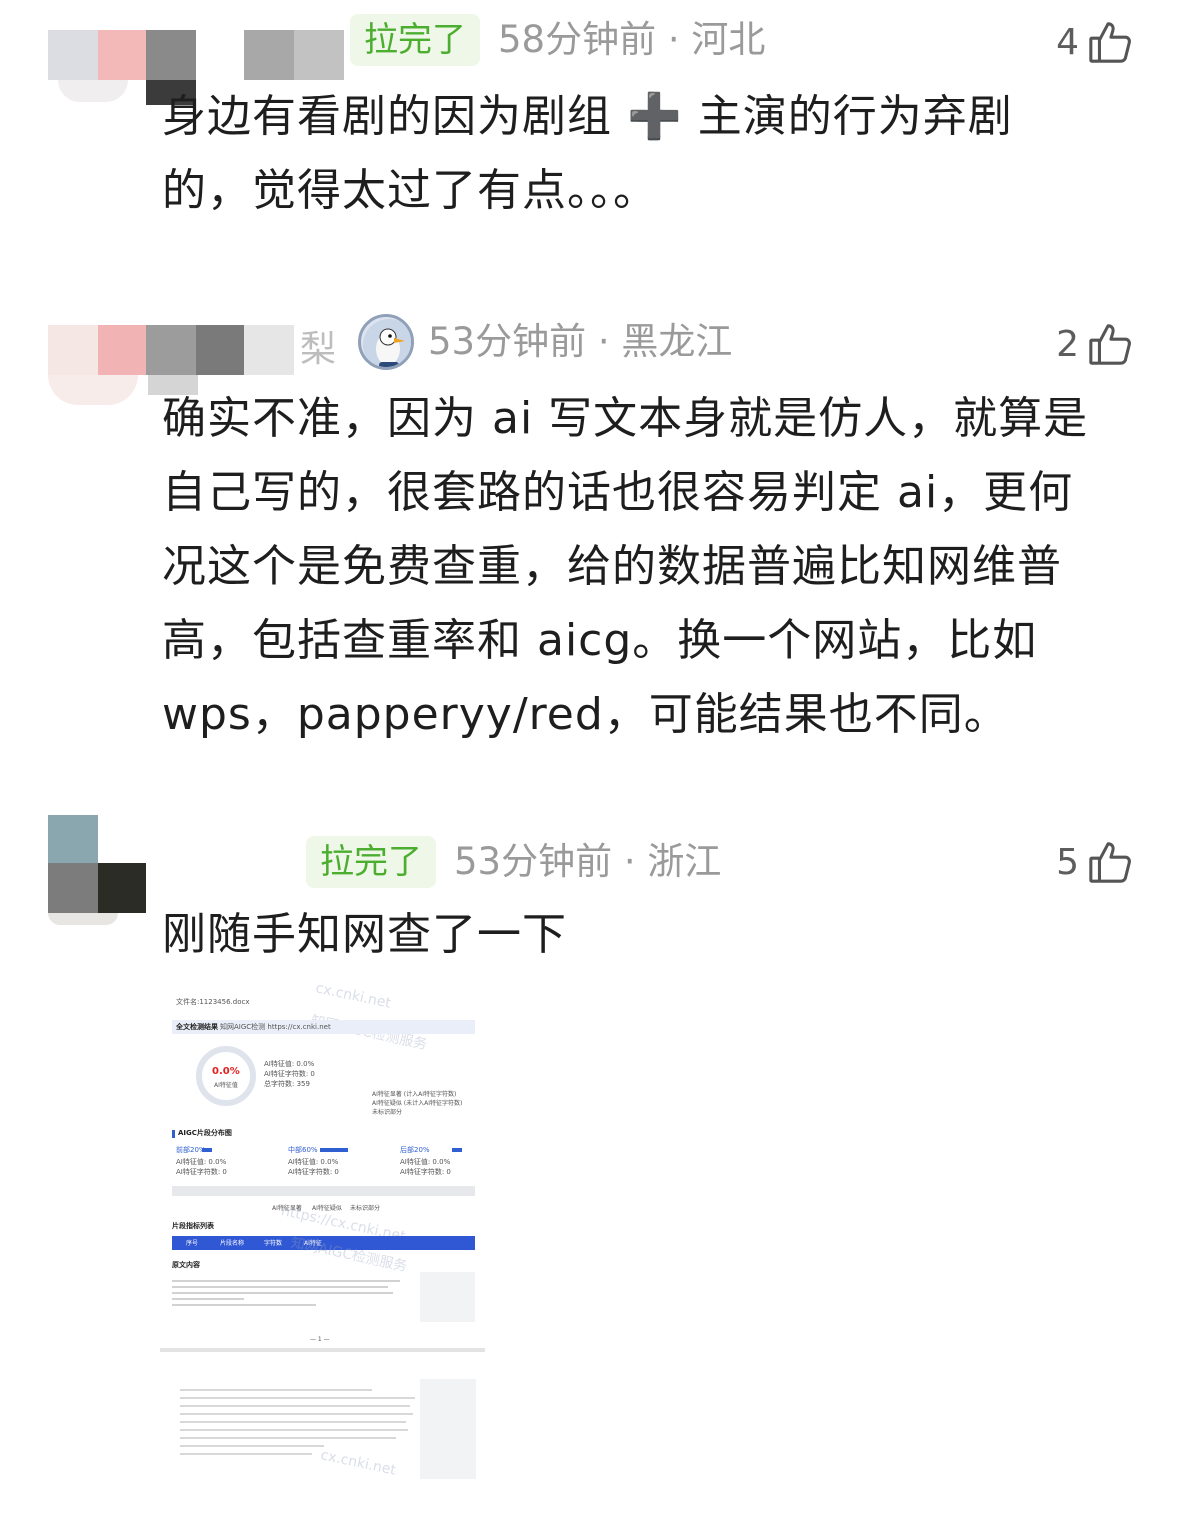 The image size is (1179, 1520). I want to click on user-name-fragment: 梨, so click(318, 346).